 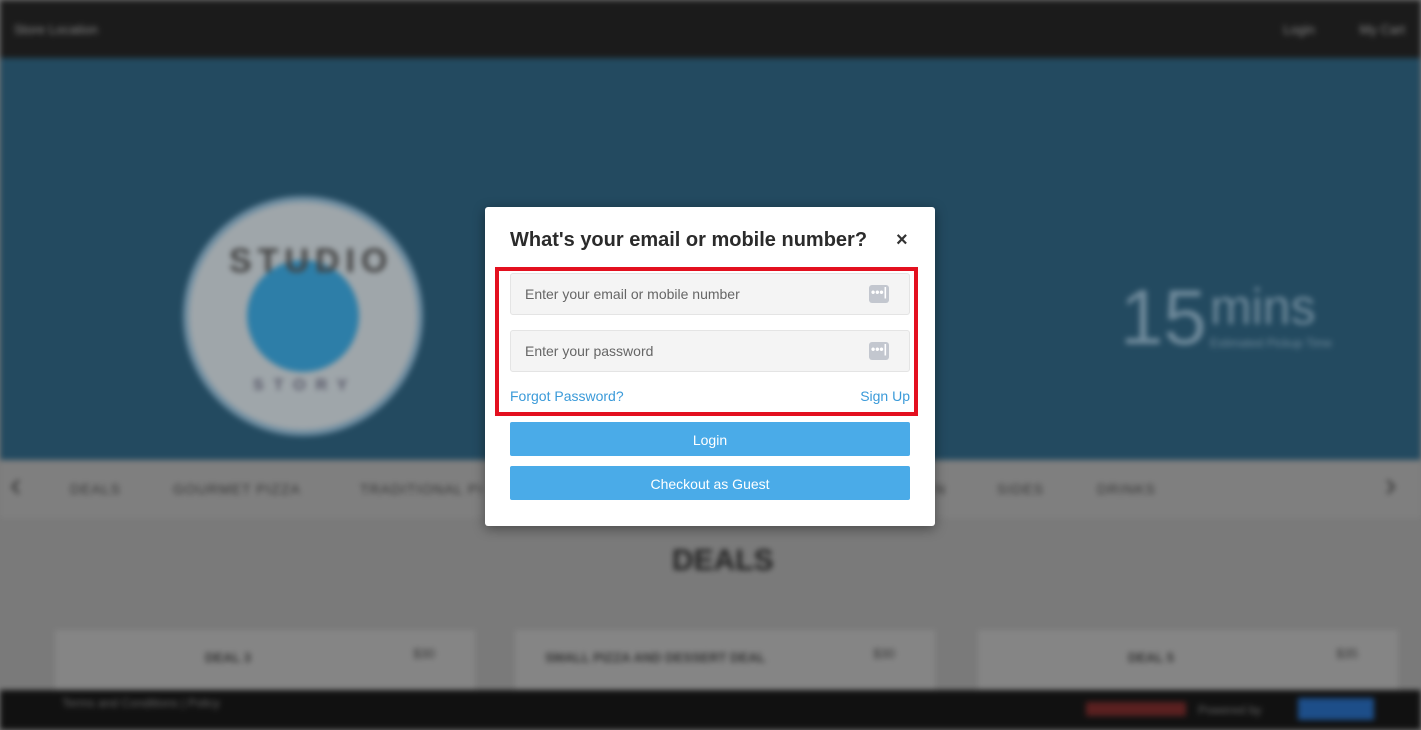 I want to click on forgot-password-link: Forgot Password?, so click(x=567, y=396).